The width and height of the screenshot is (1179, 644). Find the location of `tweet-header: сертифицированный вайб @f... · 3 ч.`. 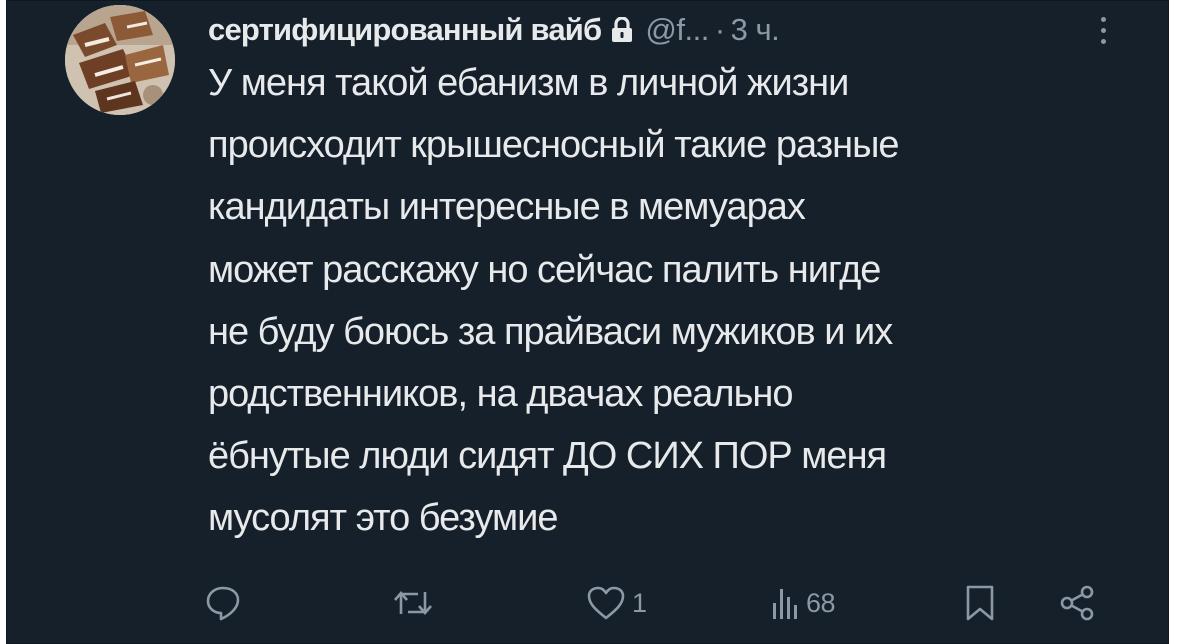

tweet-header: сертифицированный вайб @f... · 3 ч. is located at coordinates (668, 30).